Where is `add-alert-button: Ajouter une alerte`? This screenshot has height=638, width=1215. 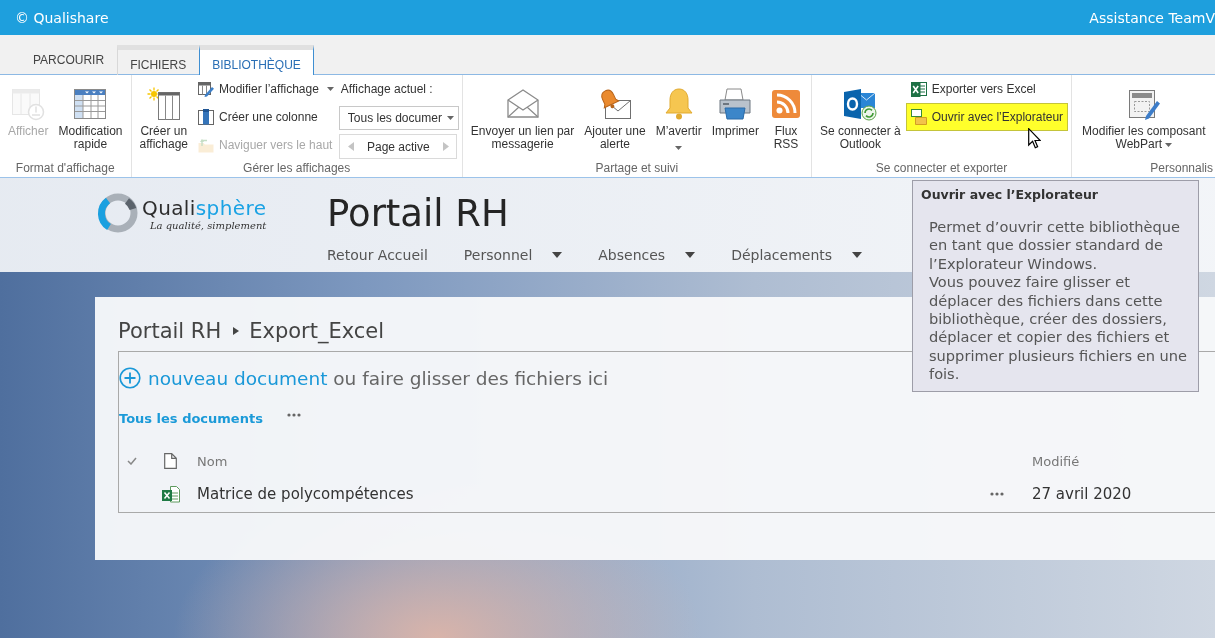 add-alert-button: Ajouter une alerte is located at coordinates (615, 113).